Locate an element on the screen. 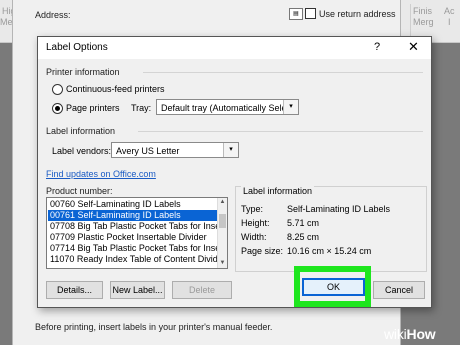  label-vendors-dropdown: Avery US Letter ▾ is located at coordinates (175, 150).